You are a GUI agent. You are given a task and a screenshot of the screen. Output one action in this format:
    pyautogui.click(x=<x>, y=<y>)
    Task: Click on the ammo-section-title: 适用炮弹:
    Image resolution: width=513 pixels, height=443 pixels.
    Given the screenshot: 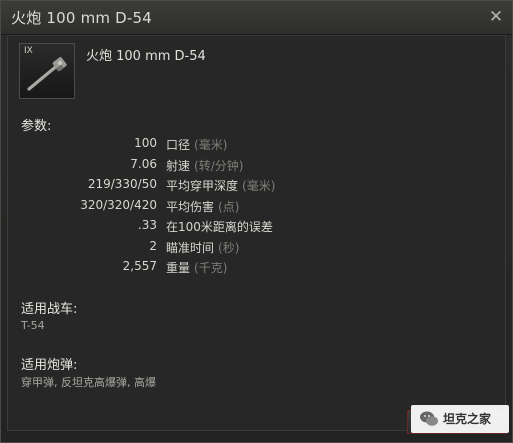 What is the action you would take?
    pyautogui.click(x=49, y=365)
    